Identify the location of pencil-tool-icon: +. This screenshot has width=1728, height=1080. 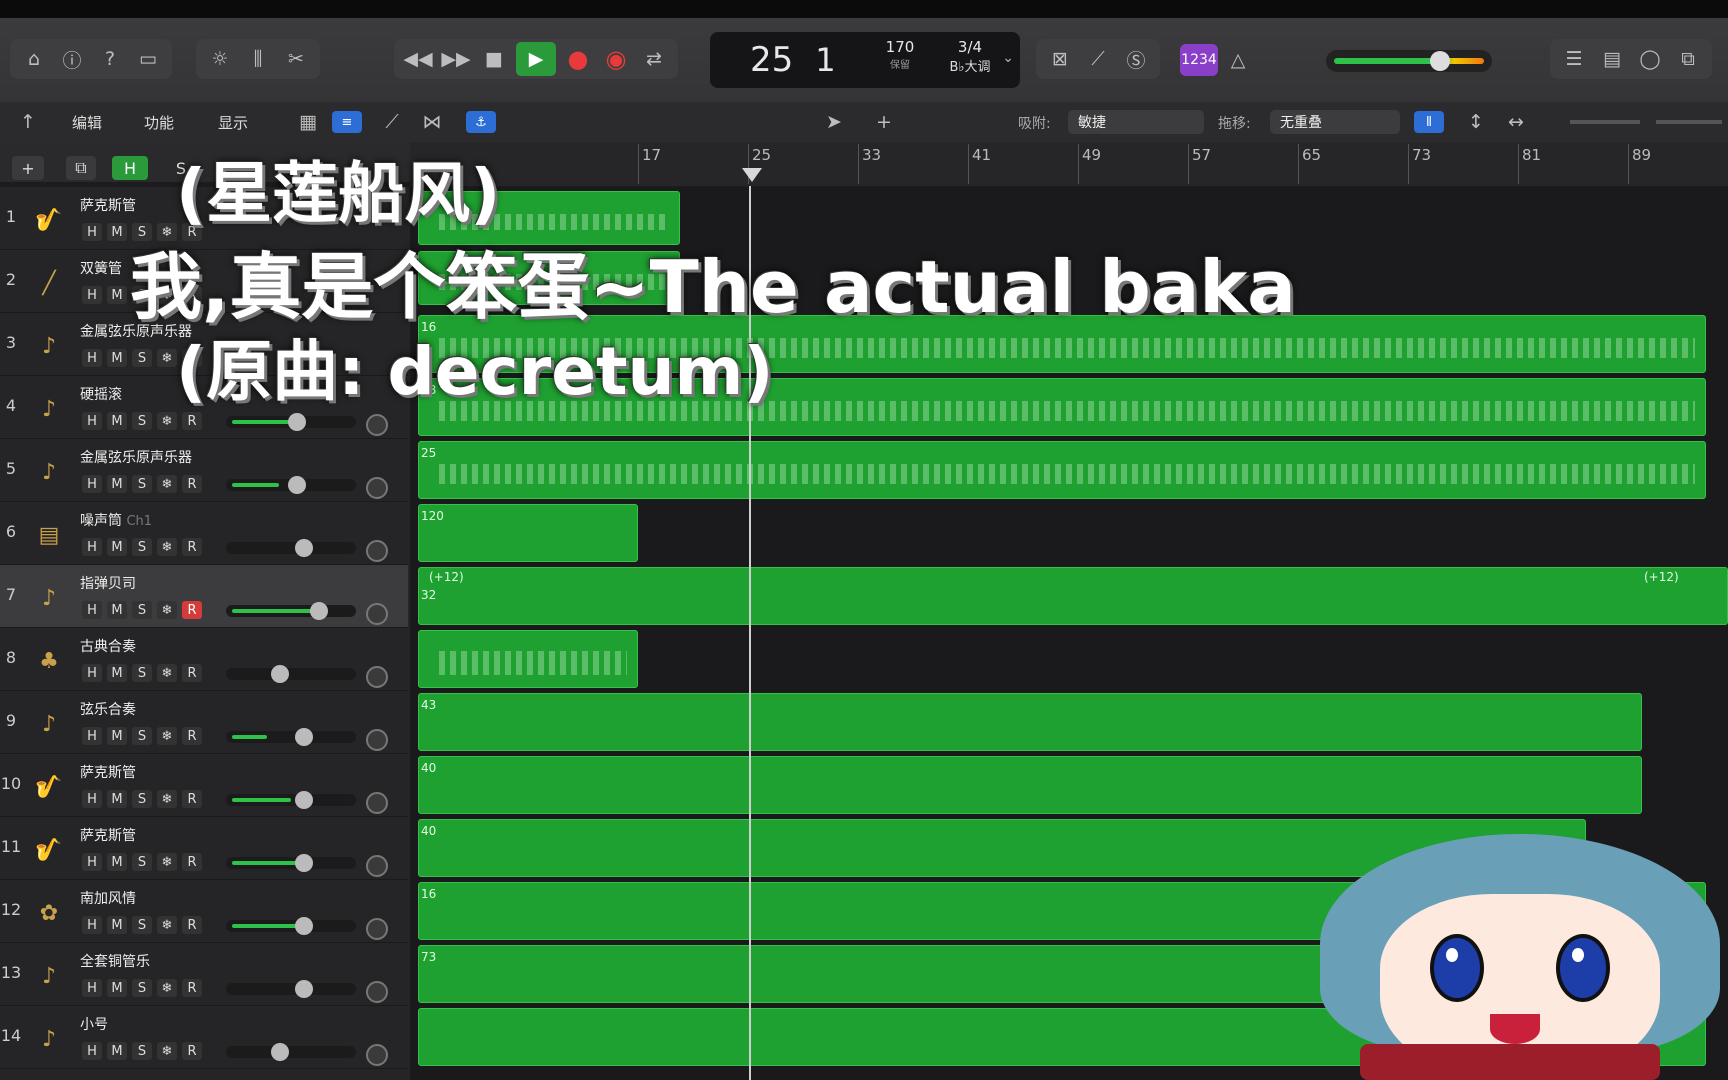
(884, 122).